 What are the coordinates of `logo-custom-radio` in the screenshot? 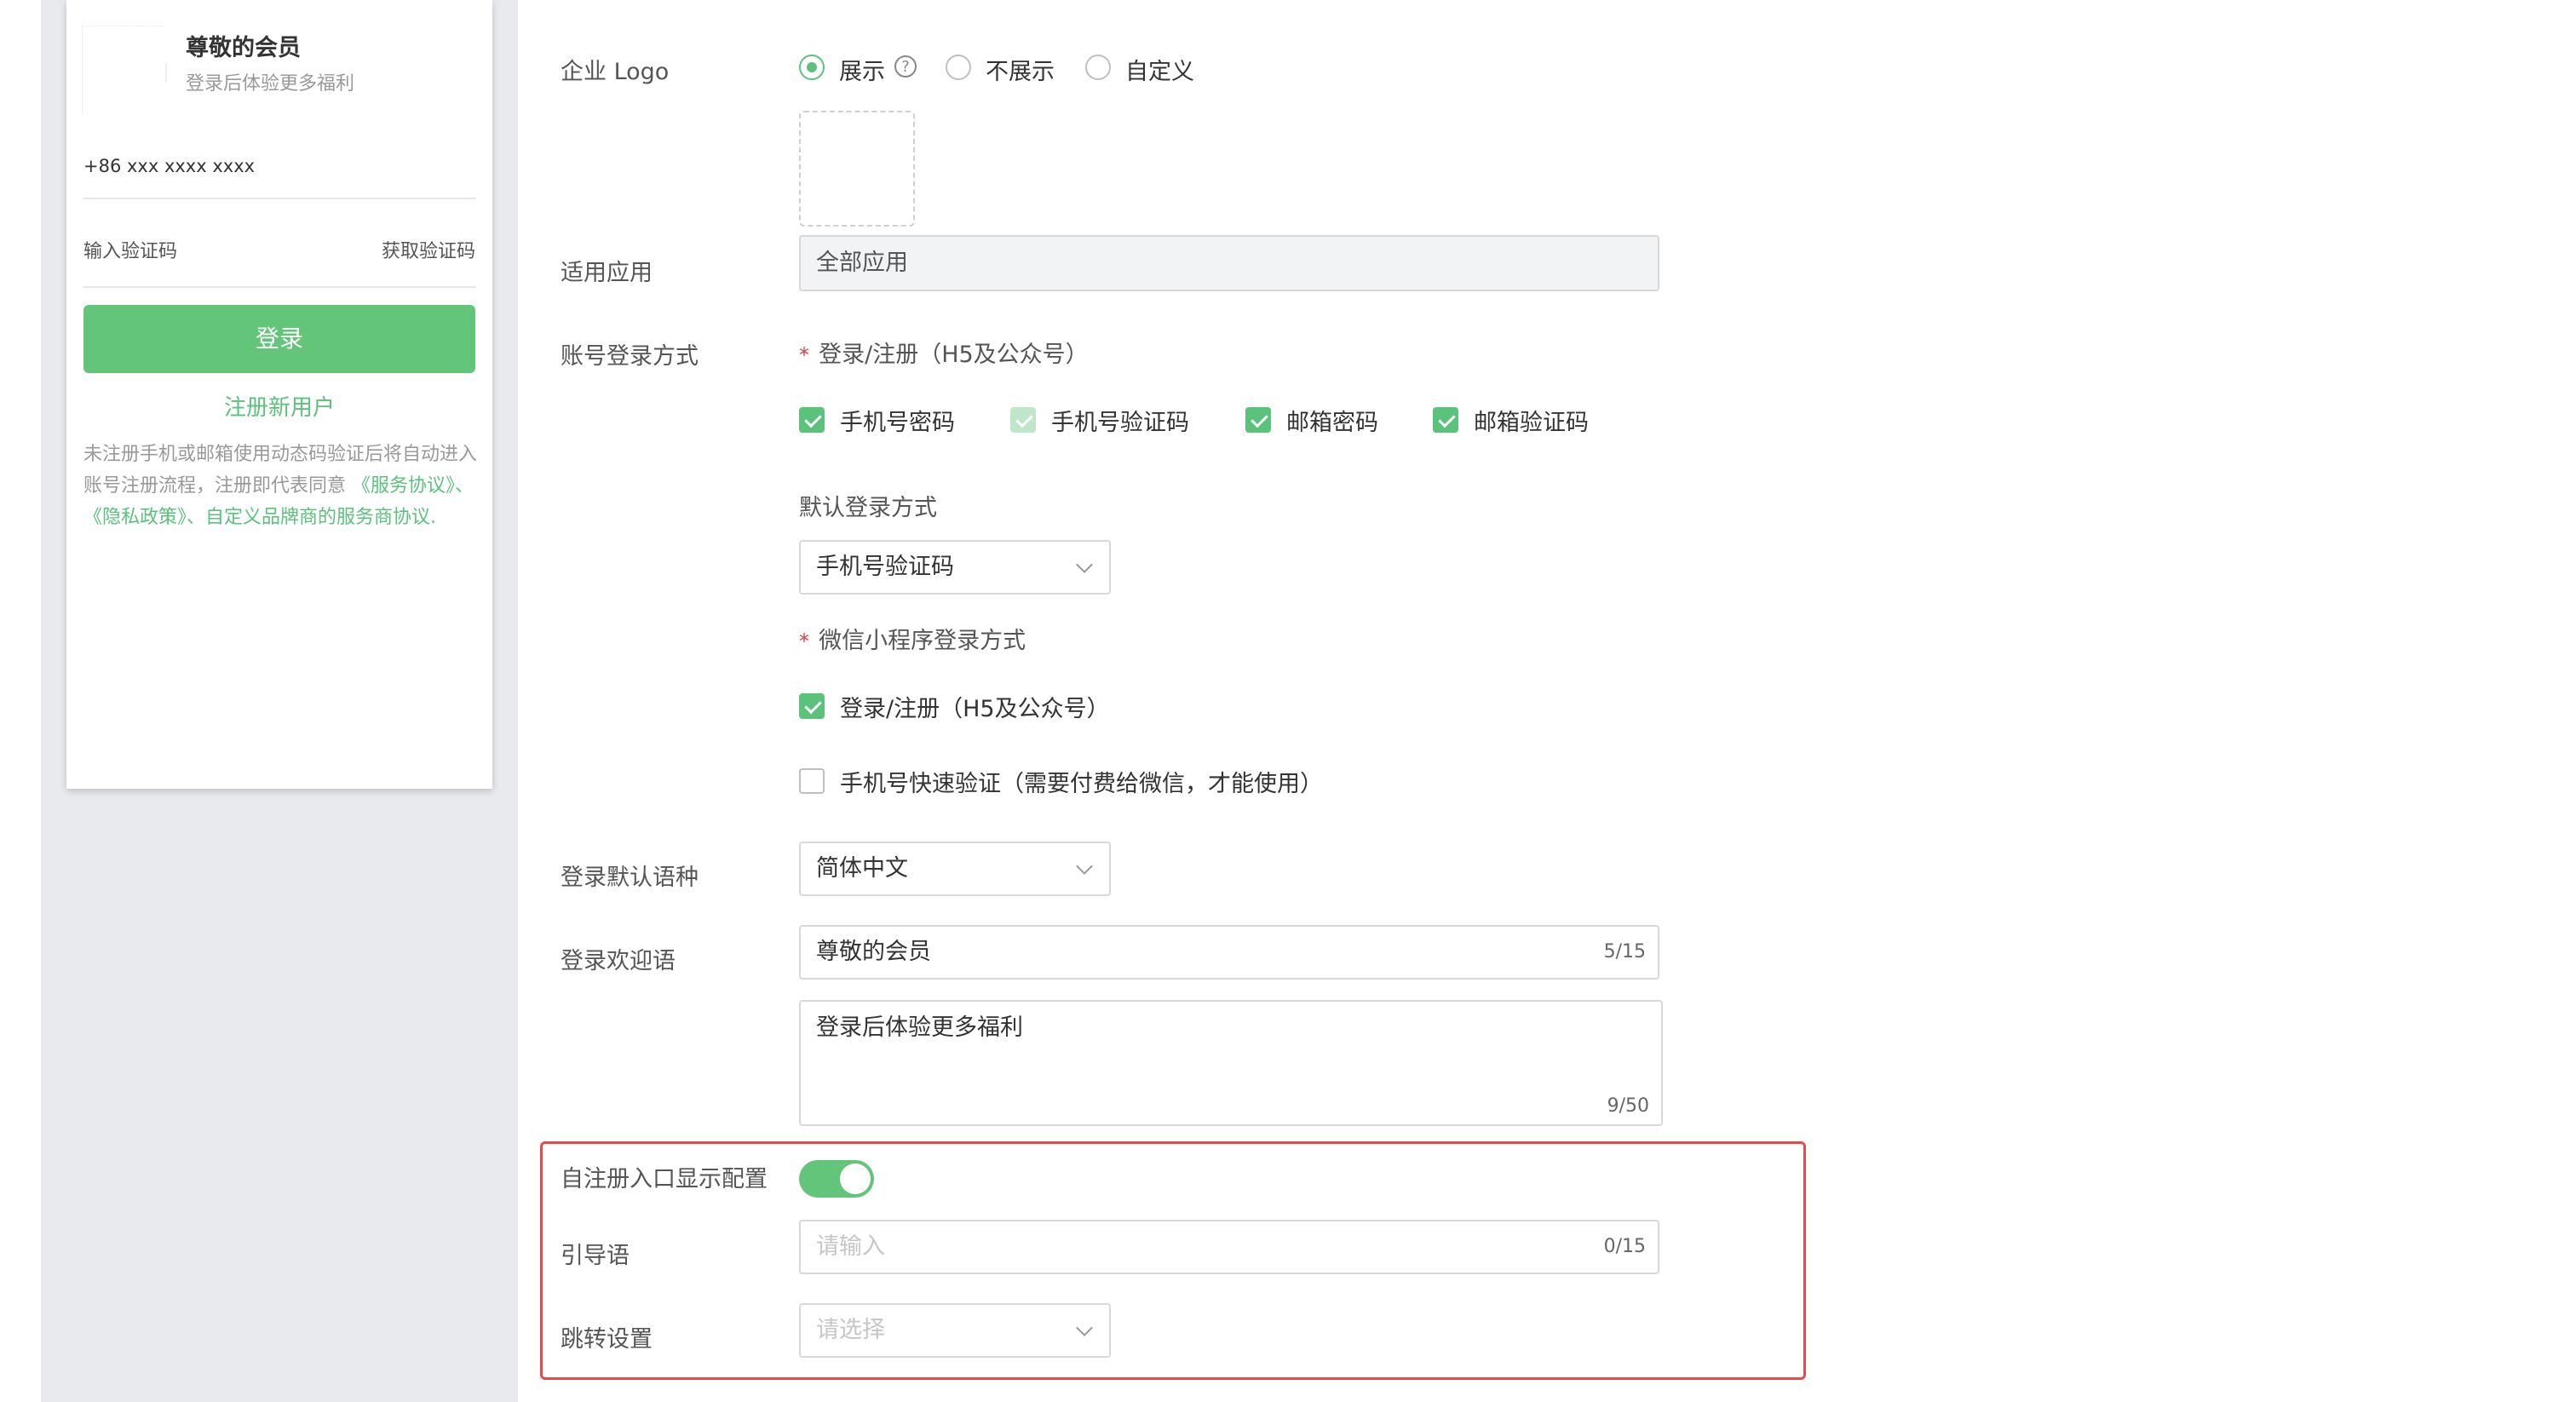 It's located at (1098, 67).